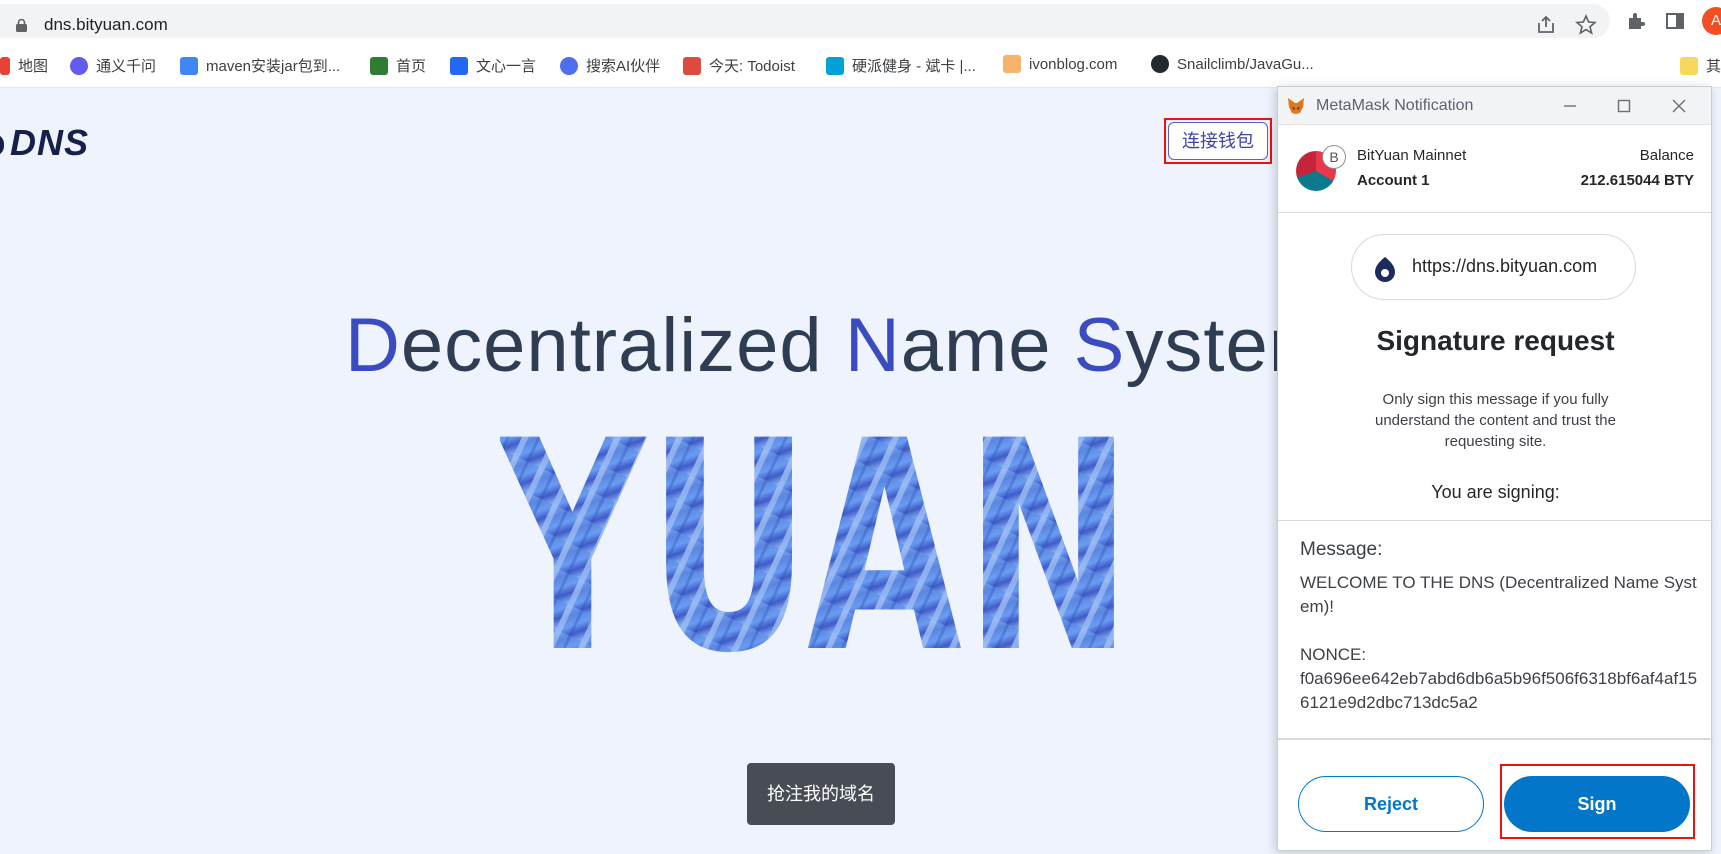 The image size is (1721, 854). Describe the element at coordinates (1624, 106) in the screenshot. I see `maximize-icon` at that location.